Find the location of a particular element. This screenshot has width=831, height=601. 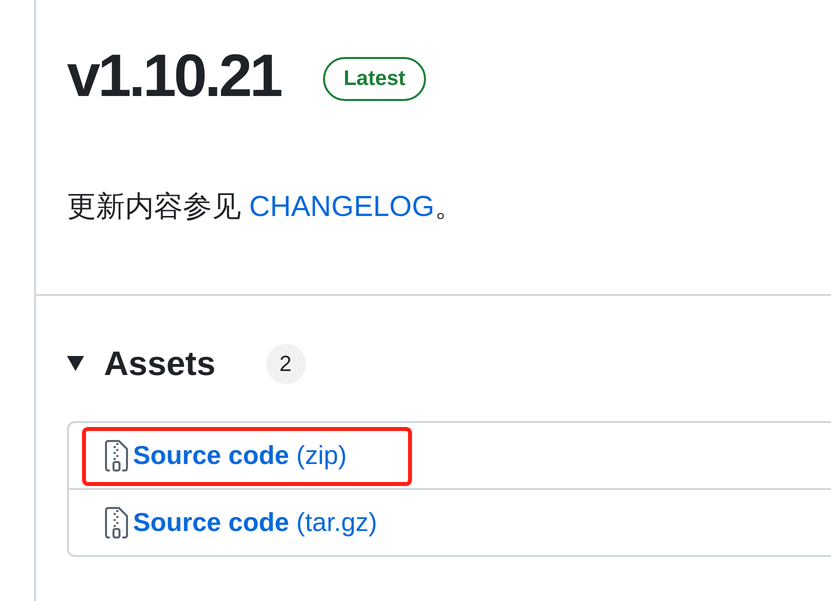

latest-label: Latest is located at coordinates (374, 79).